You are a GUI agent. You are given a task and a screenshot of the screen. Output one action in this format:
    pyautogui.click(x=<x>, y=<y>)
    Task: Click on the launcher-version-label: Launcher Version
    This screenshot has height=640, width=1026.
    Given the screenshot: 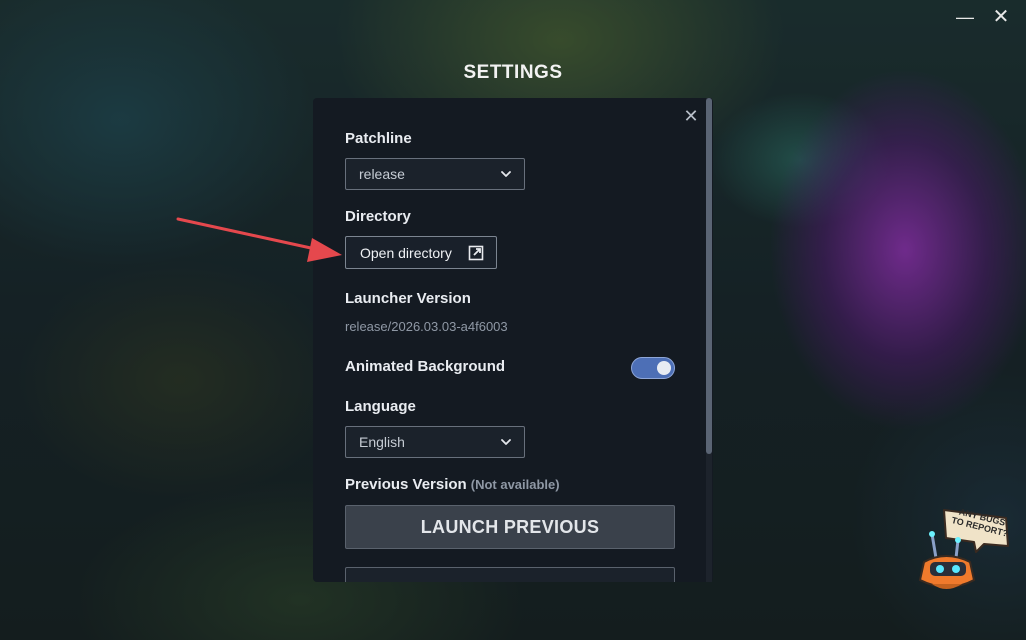 What is the action you would take?
    pyautogui.click(x=408, y=298)
    